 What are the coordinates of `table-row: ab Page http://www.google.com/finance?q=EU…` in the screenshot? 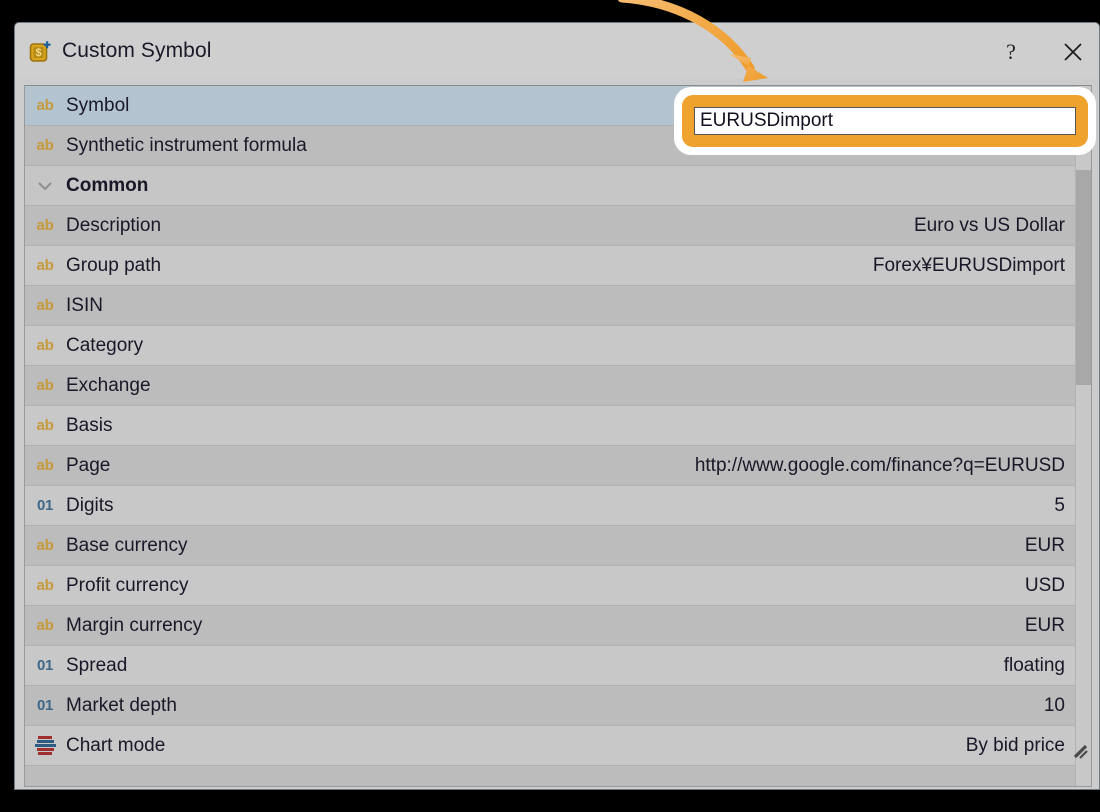 It's located at (550, 466).